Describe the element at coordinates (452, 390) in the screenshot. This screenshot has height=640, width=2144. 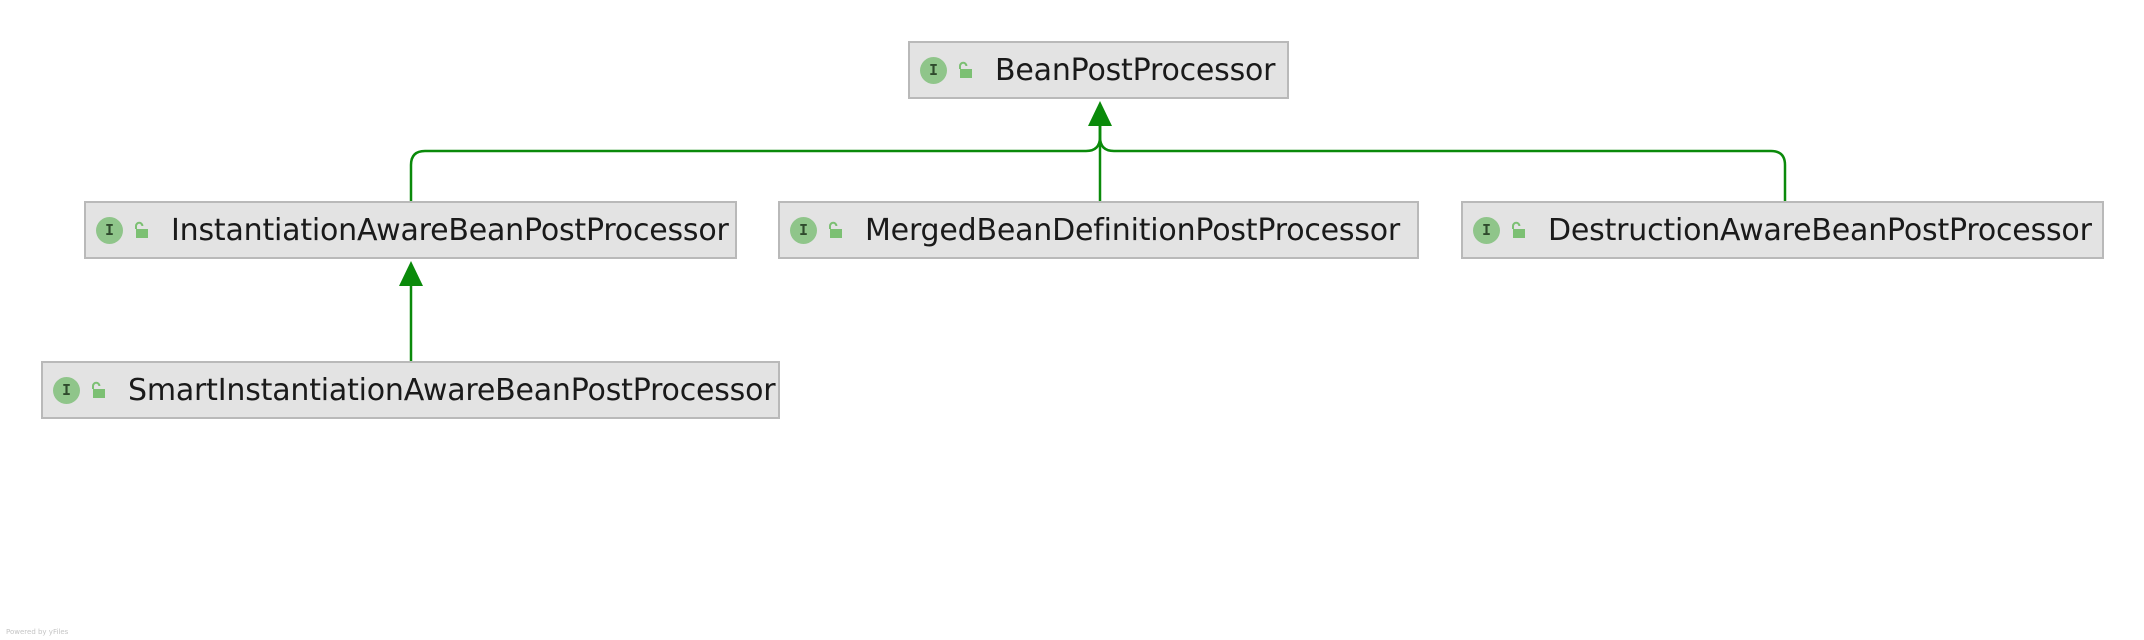
I see `node-label: SmartInstantiationAwareBeanPostProcessor` at that location.